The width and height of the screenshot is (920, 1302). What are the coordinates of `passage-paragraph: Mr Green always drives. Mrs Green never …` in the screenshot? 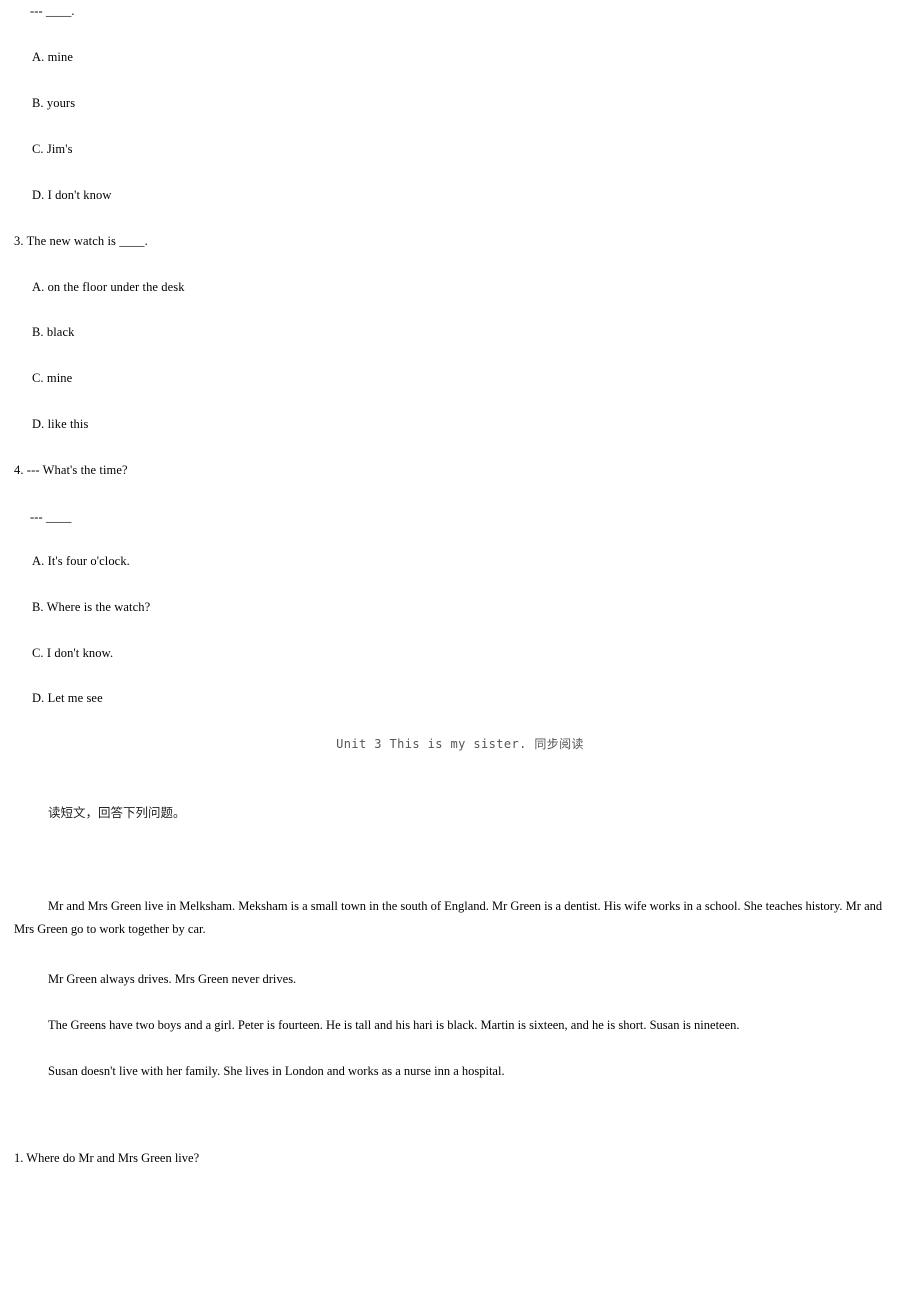 It's located at (172, 979).